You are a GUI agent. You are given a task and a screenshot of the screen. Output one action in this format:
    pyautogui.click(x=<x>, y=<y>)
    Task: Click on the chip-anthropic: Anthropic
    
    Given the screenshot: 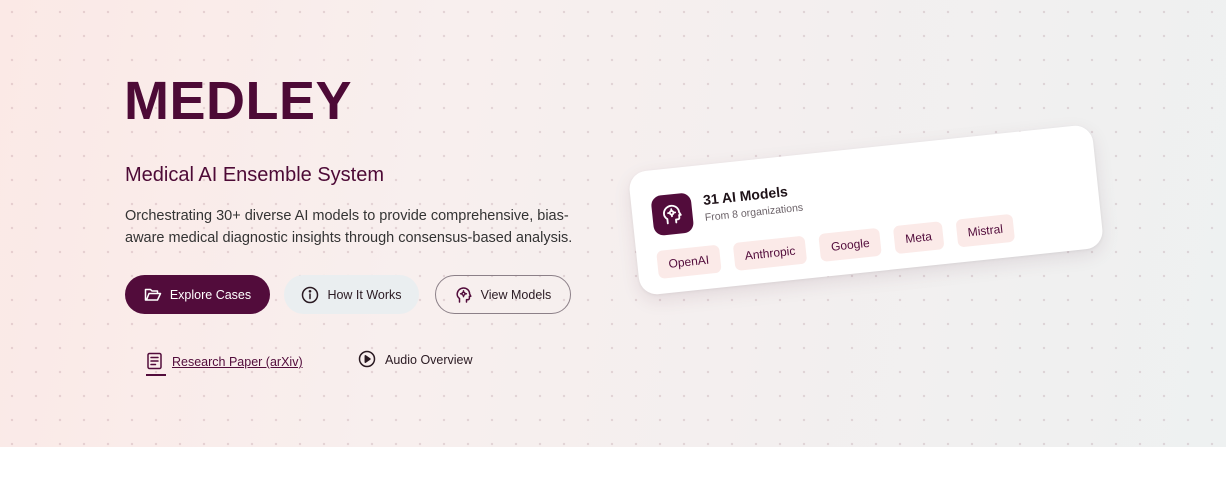 What is the action you would take?
    pyautogui.click(x=770, y=253)
    